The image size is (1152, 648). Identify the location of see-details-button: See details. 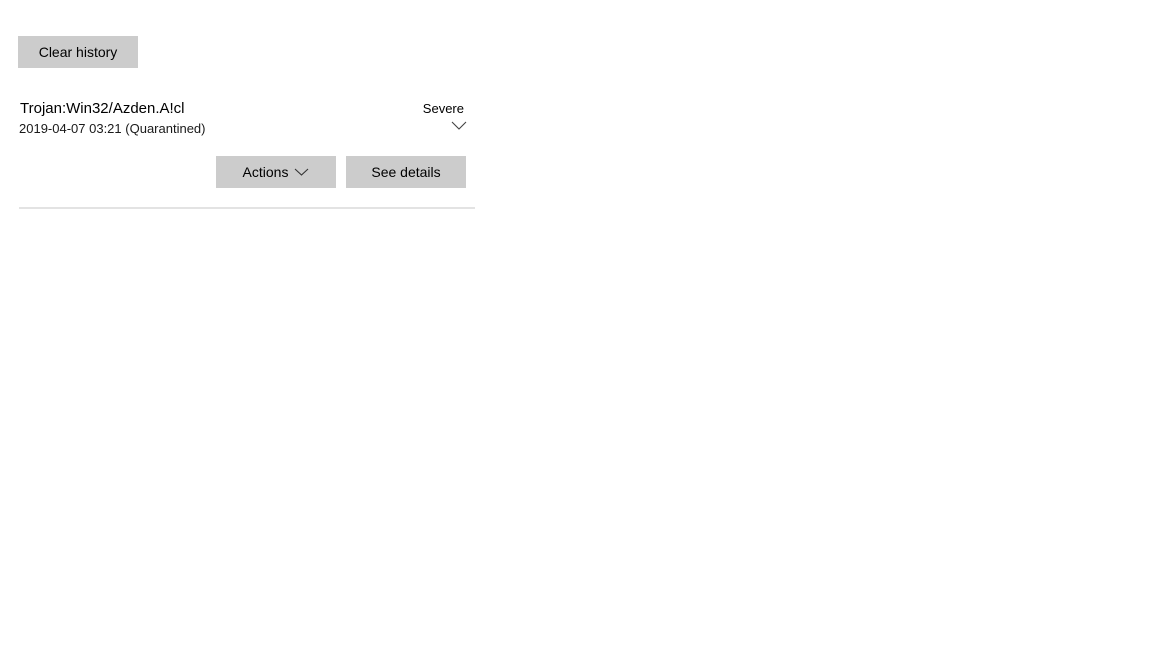
(406, 172).